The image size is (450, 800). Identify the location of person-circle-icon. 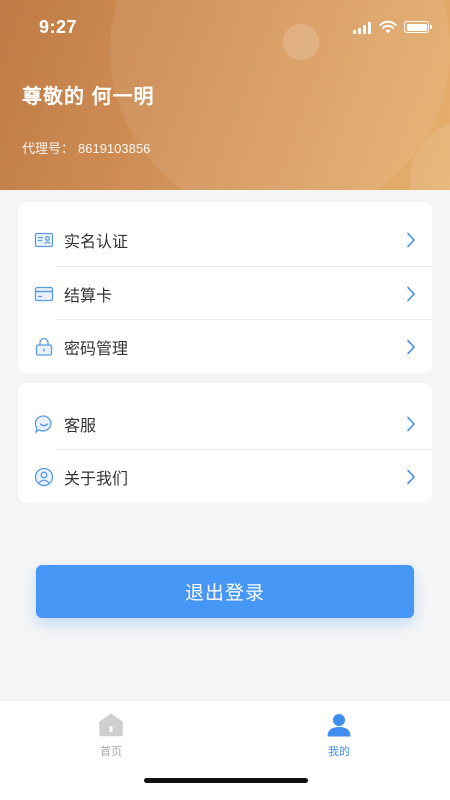
(44, 476).